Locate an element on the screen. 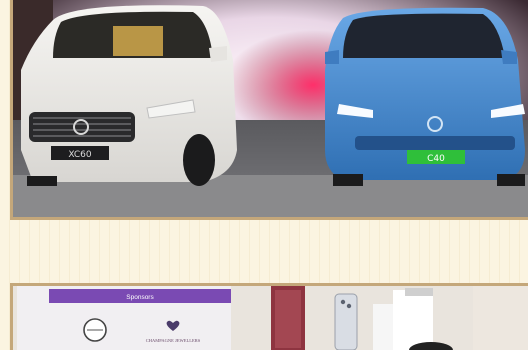 The image size is (528, 350). c40-badge: C40 is located at coordinates (436, 159).